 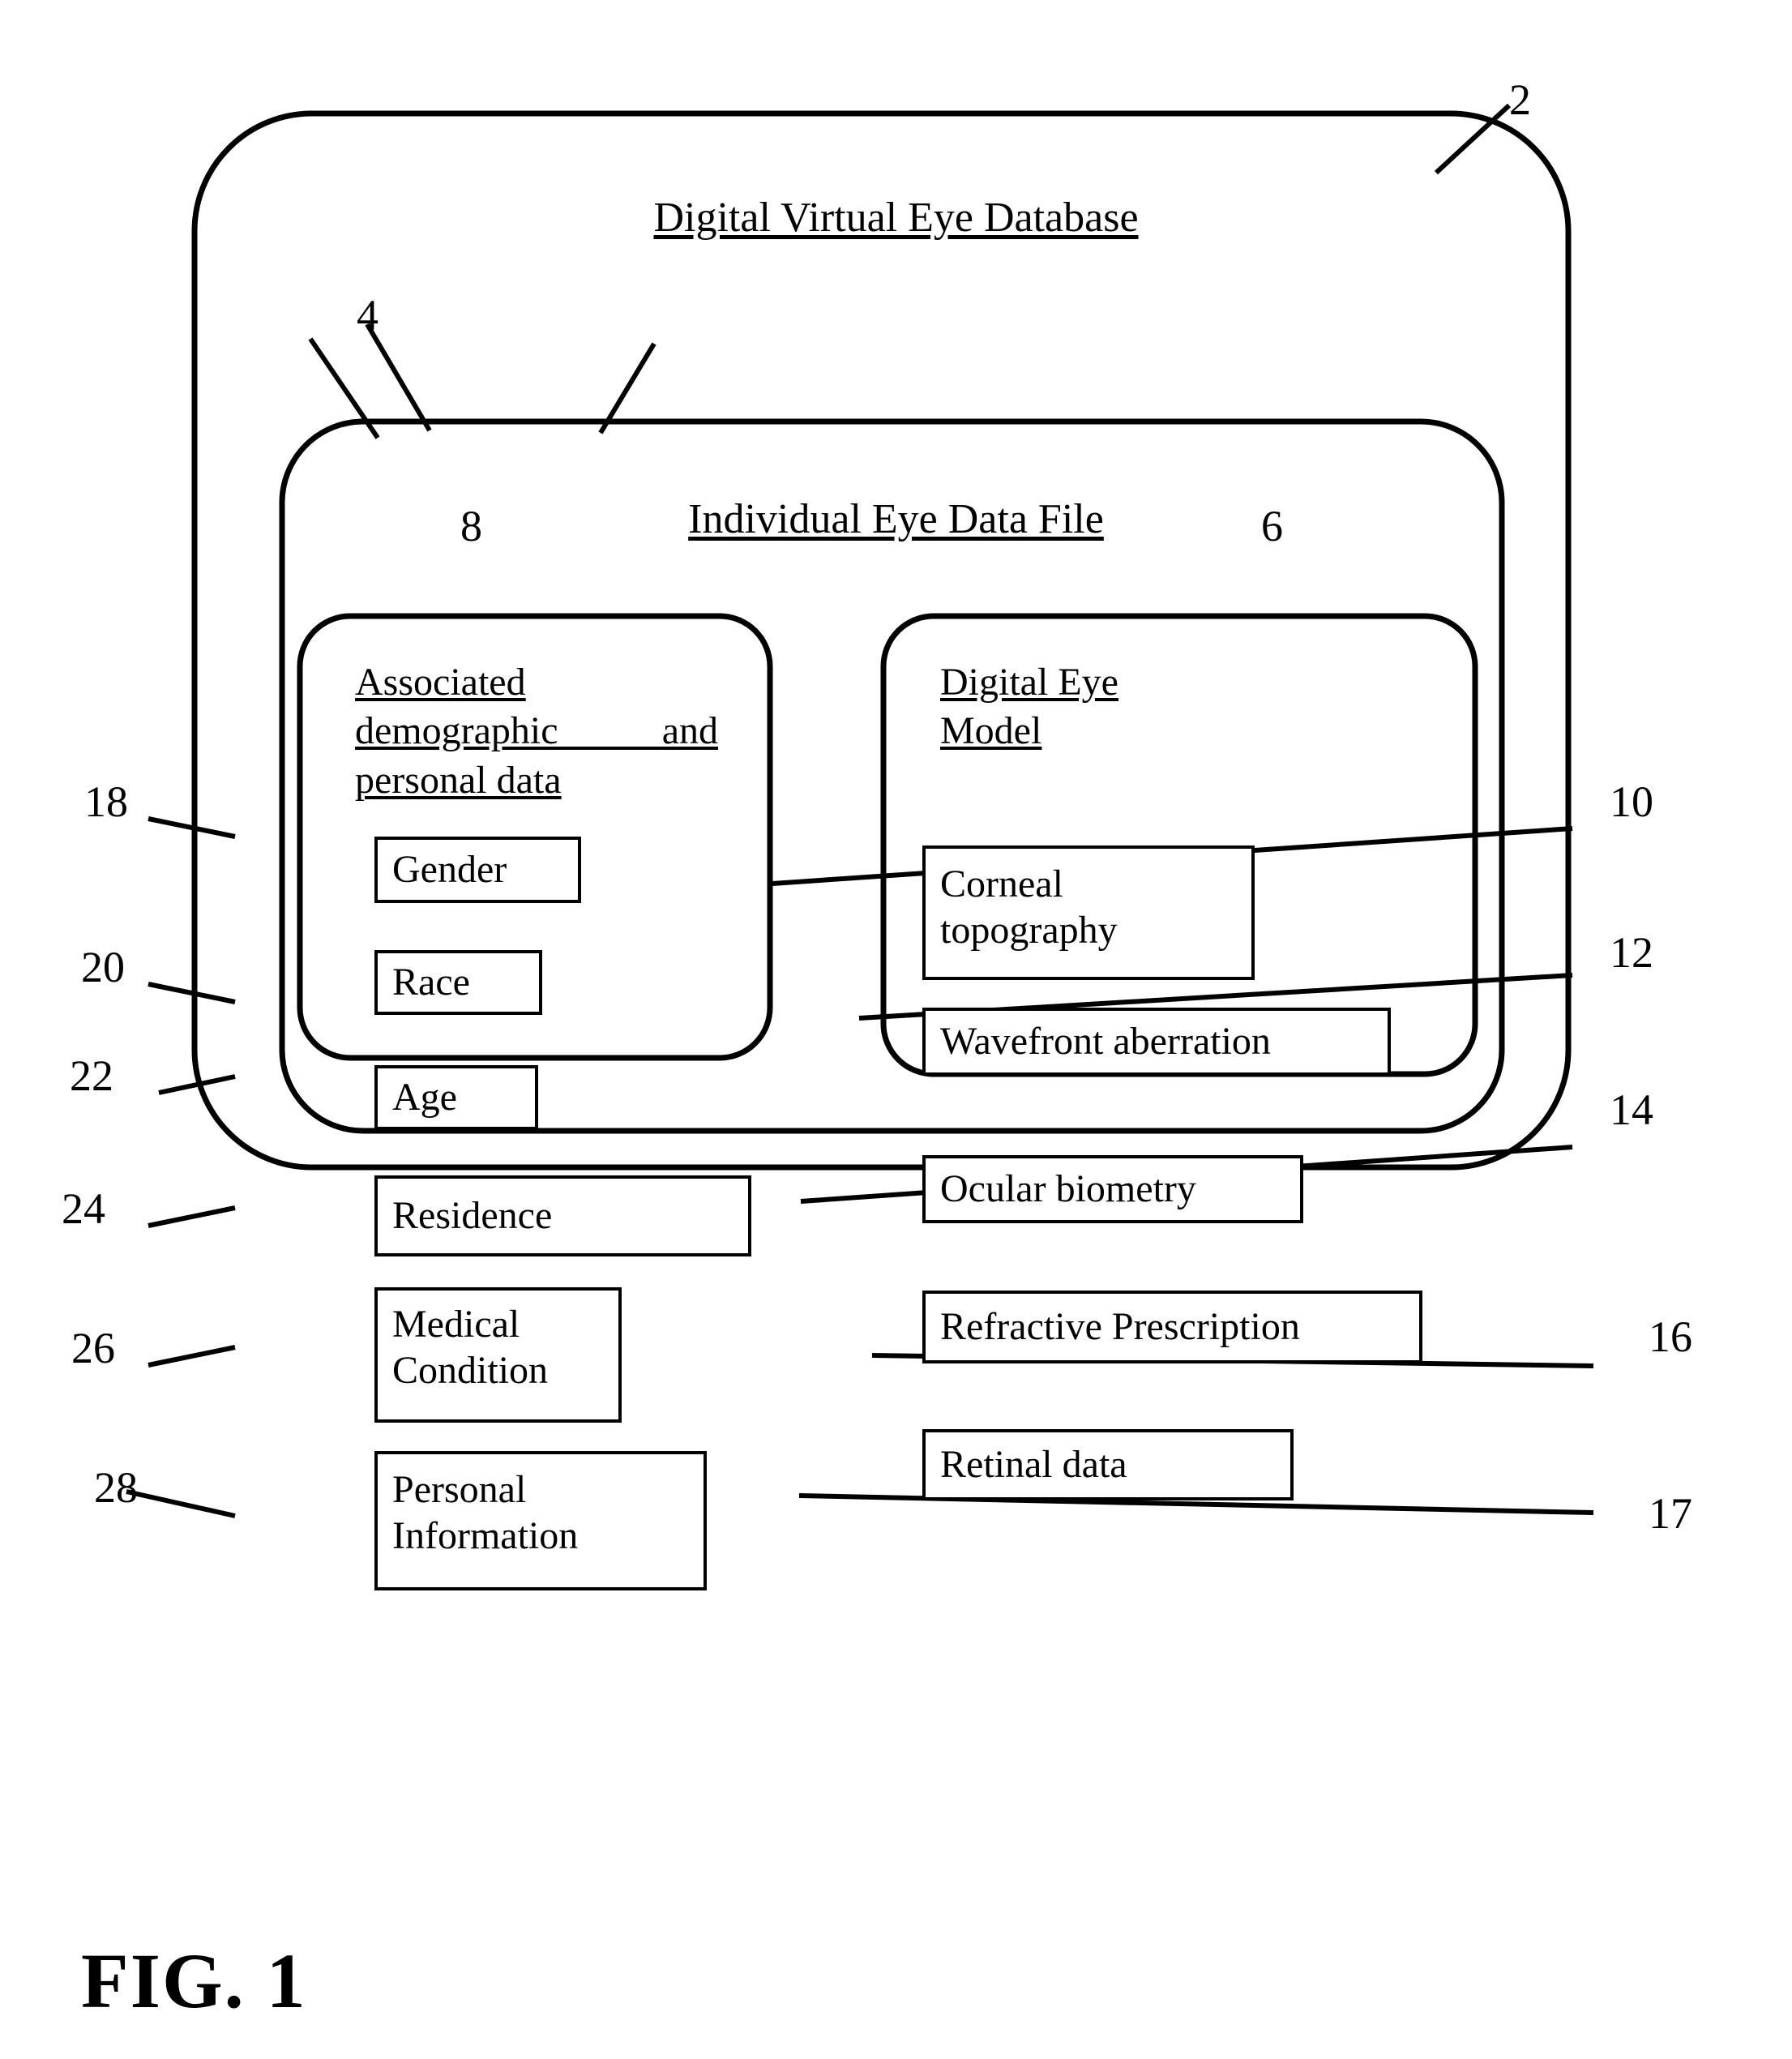 I want to click on item-label-residence: Residence, so click(x=472, y=1215).